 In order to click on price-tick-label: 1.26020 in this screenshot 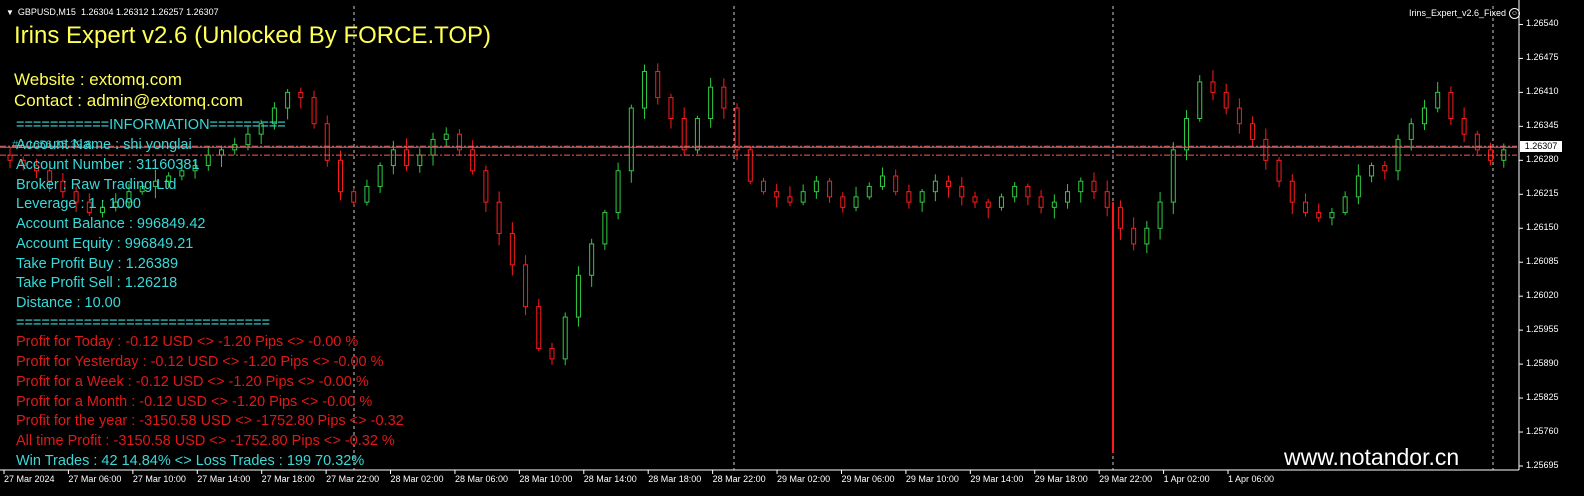, I will do `click(1542, 295)`.